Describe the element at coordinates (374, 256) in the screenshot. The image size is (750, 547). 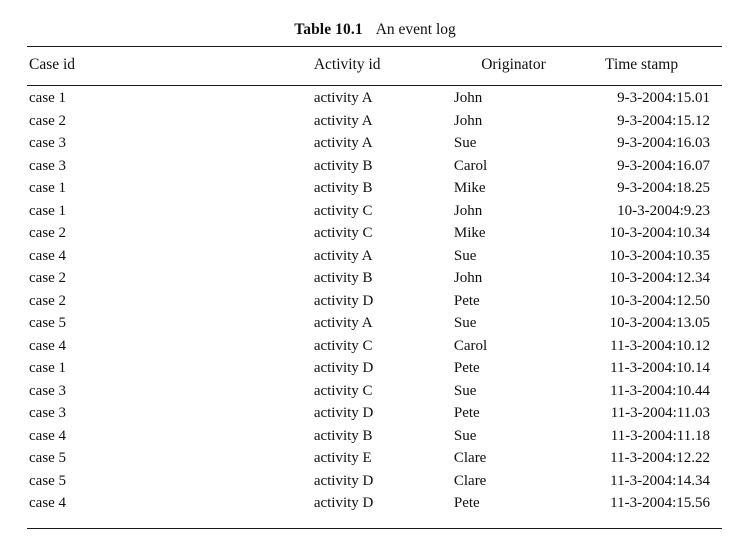
I see `table-row: case 4 activity A Sue 10-3-2004:10.35` at that location.